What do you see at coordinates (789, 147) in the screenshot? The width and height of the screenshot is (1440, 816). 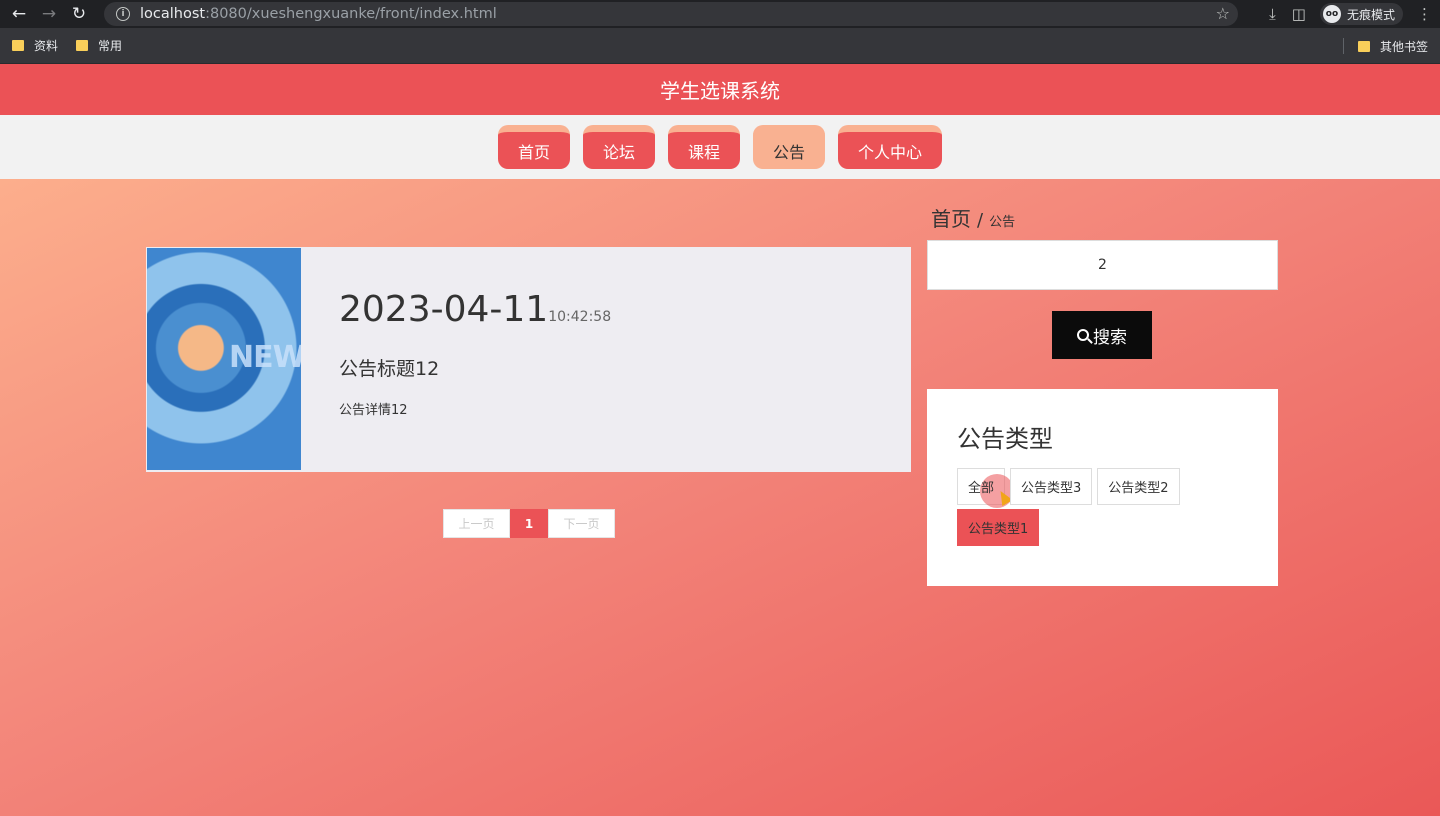 I see `nav-item-notices: 公告` at bounding box center [789, 147].